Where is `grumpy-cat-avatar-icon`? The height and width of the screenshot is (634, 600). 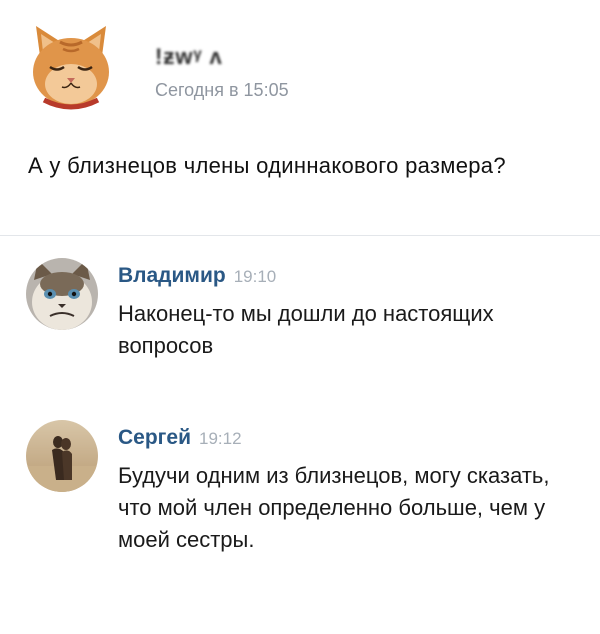
grumpy-cat-avatar-icon is located at coordinates (62, 294).